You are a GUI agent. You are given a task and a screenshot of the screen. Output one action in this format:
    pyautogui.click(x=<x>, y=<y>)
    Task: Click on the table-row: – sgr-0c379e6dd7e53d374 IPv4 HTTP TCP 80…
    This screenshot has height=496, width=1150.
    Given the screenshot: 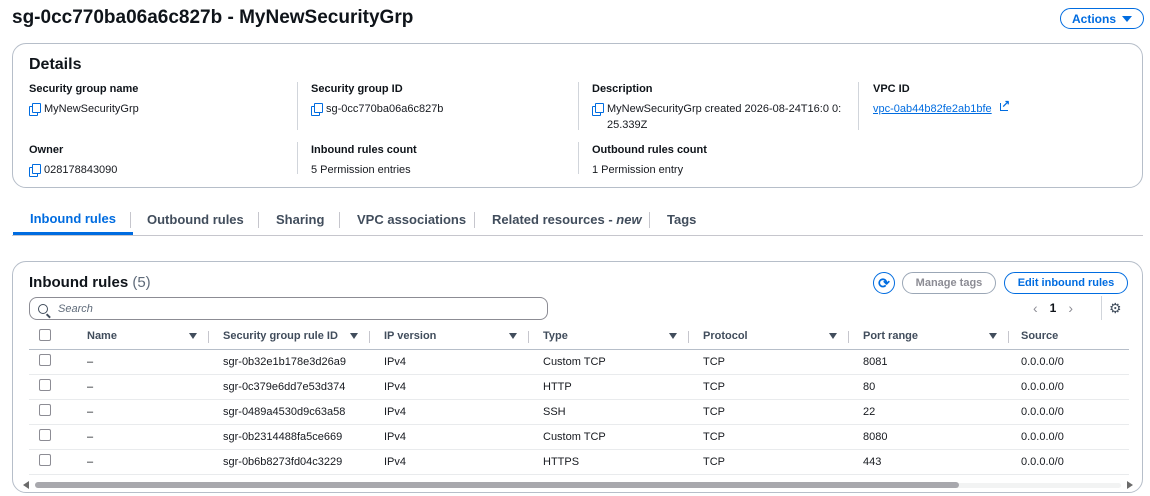 What is the action you would take?
    pyautogui.click(x=579, y=387)
    